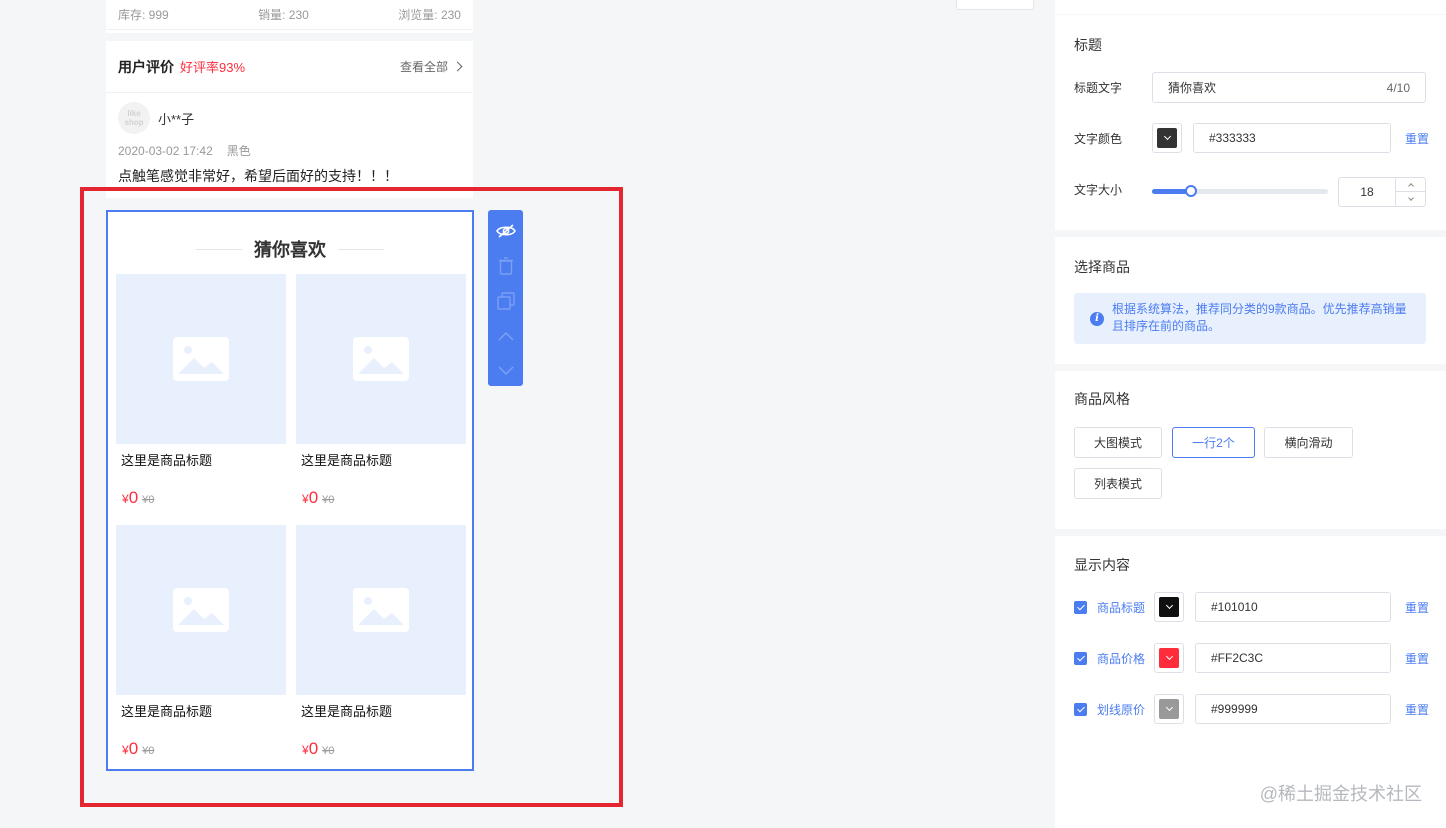 The height and width of the screenshot is (828, 1446). What do you see at coordinates (1102, 565) in the screenshot?
I see `section-heading: 显示内容` at bounding box center [1102, 565].